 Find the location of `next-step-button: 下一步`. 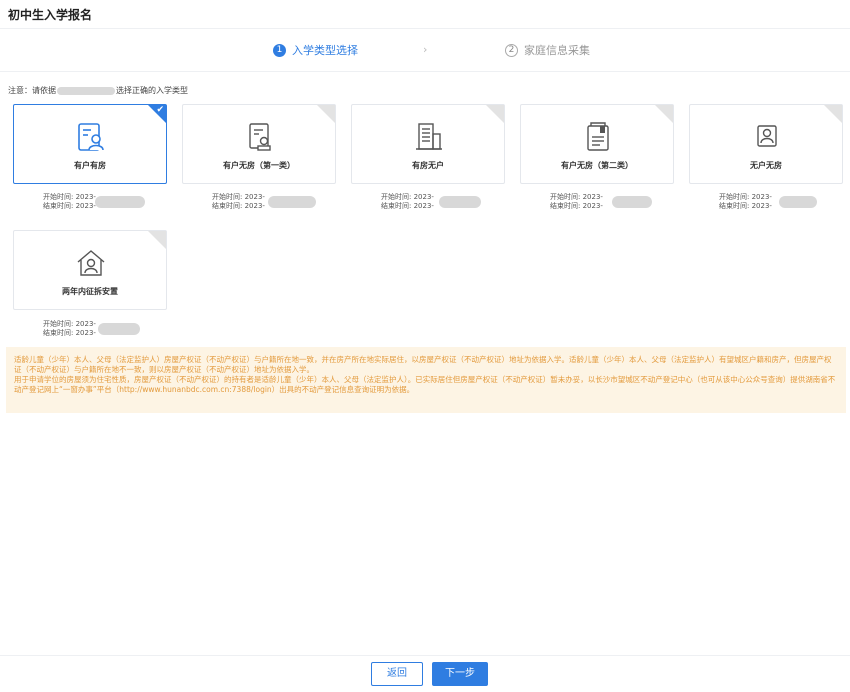

next-step-button: 下一步 is located at coordinates (460, 674).